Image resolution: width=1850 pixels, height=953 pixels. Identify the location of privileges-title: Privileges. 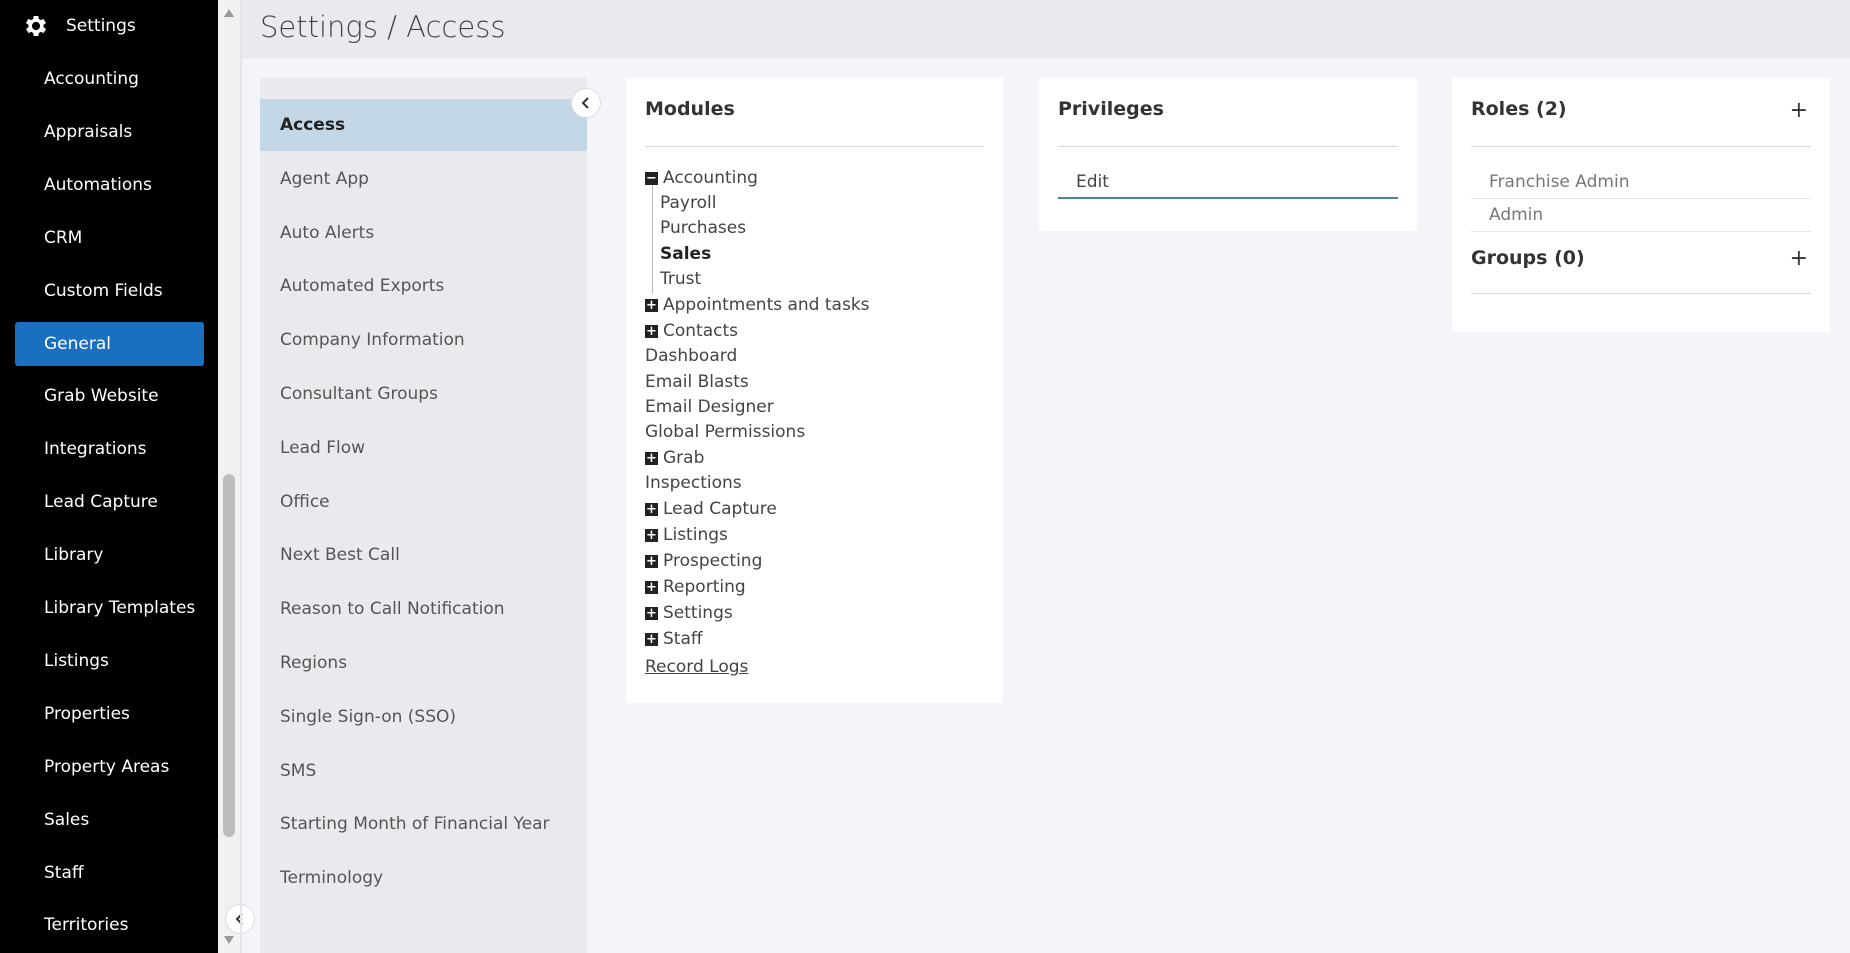
(1111, 109).